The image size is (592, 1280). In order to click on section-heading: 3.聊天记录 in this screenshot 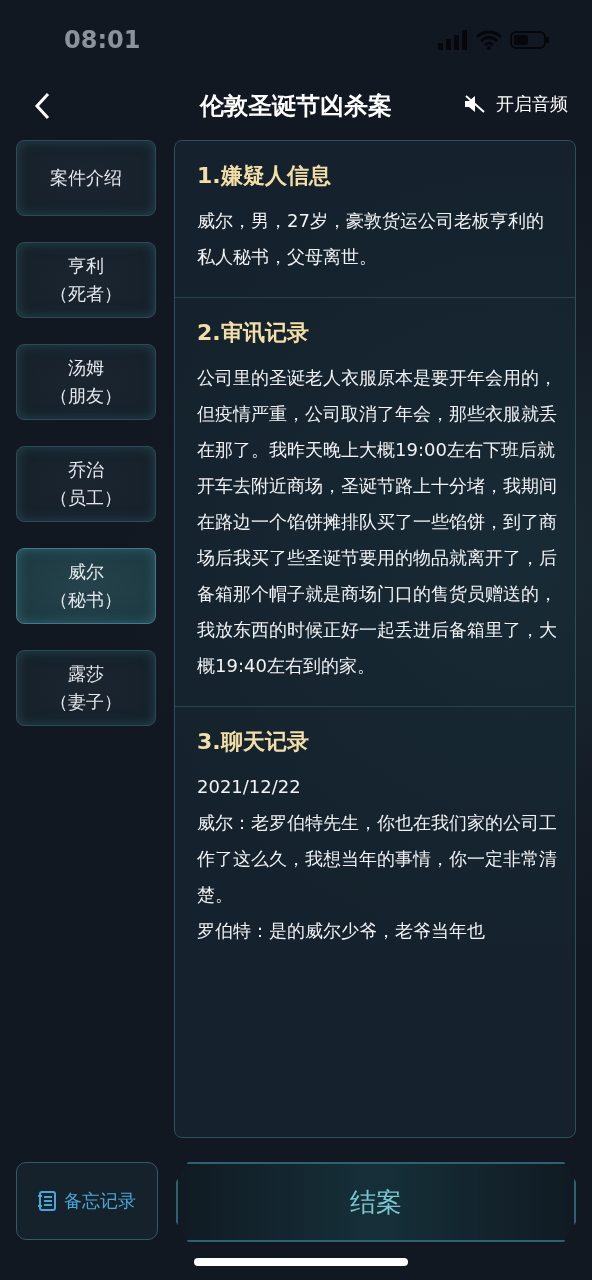, I will do `click(253, 742)`.